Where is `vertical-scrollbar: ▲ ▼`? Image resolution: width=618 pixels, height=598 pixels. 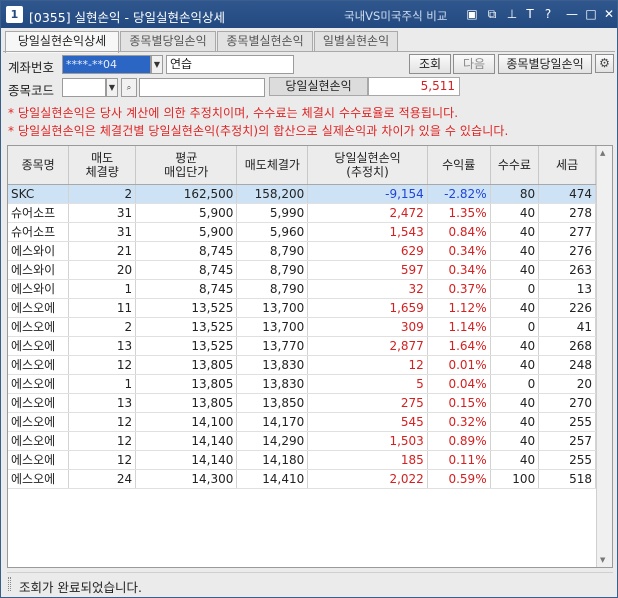 vertical-scrollbar: ▲ ▼ is located at coordinates (604, 356).